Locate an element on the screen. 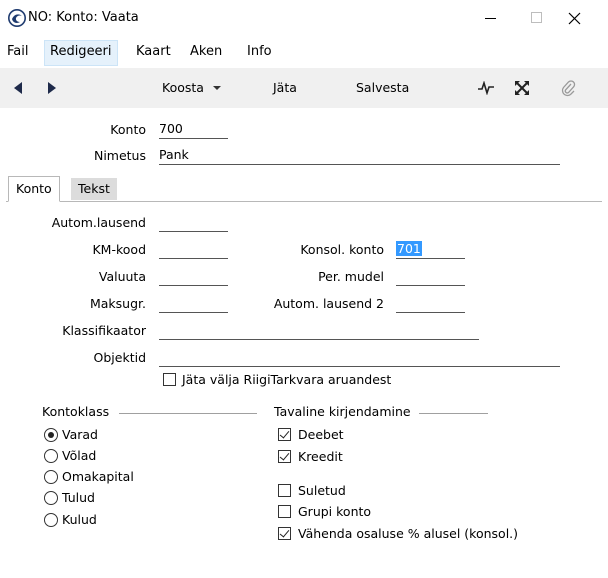  per-mudel-label: Per. mudel is located at coordinates (351, 276).